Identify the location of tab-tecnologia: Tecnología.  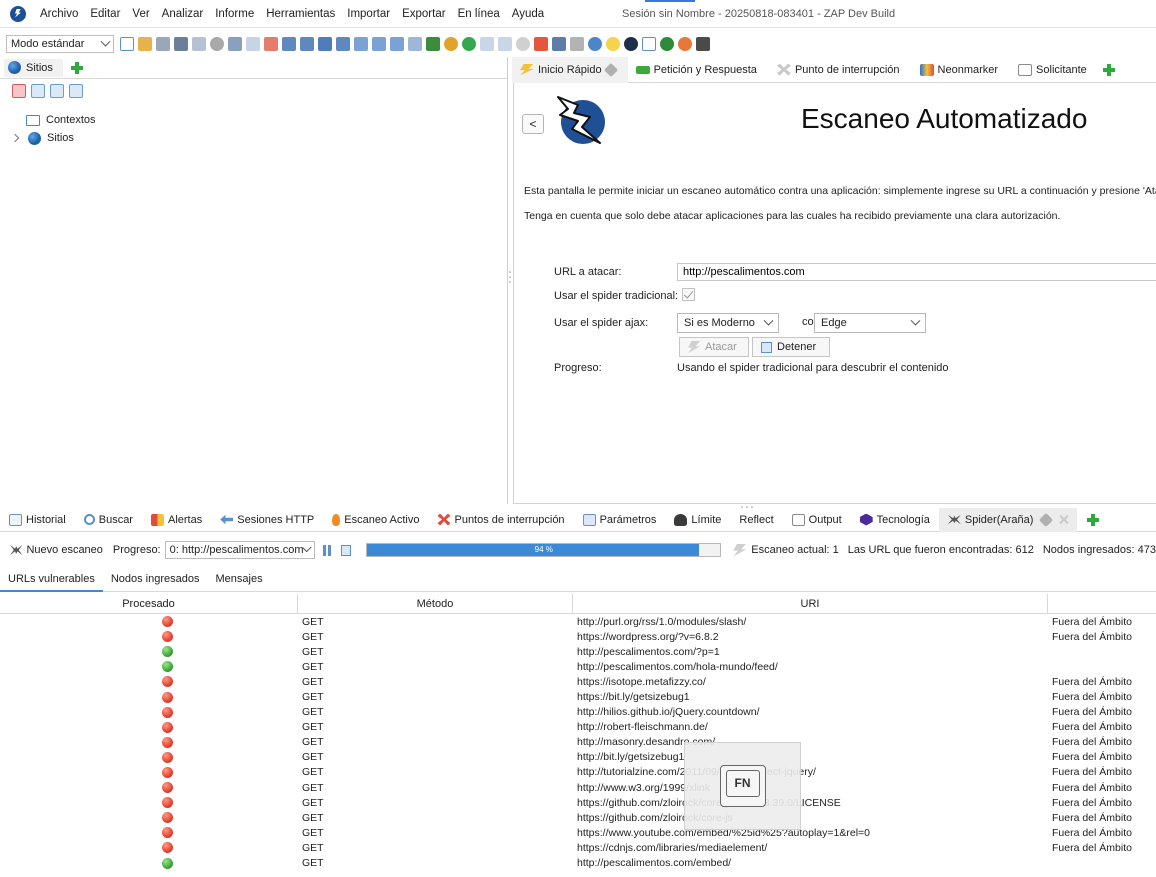
(895, 520).